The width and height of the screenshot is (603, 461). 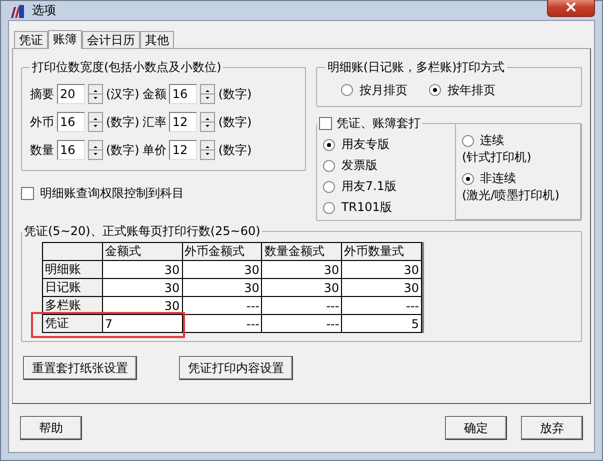 I want to click on settings-button: 凭证打印内容设置, so click(x=236, y=368).